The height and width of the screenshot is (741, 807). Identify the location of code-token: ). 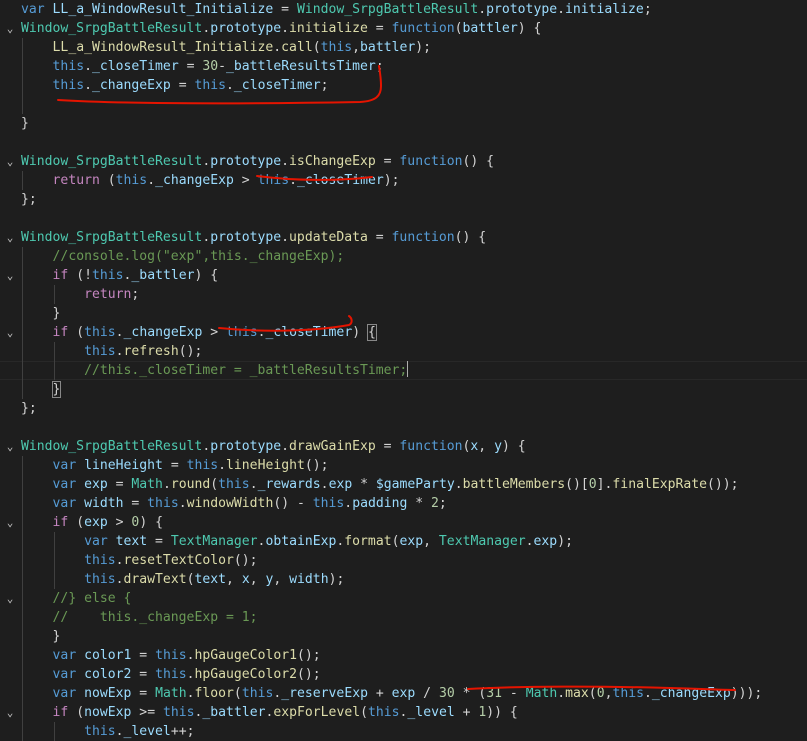
(360, 332).